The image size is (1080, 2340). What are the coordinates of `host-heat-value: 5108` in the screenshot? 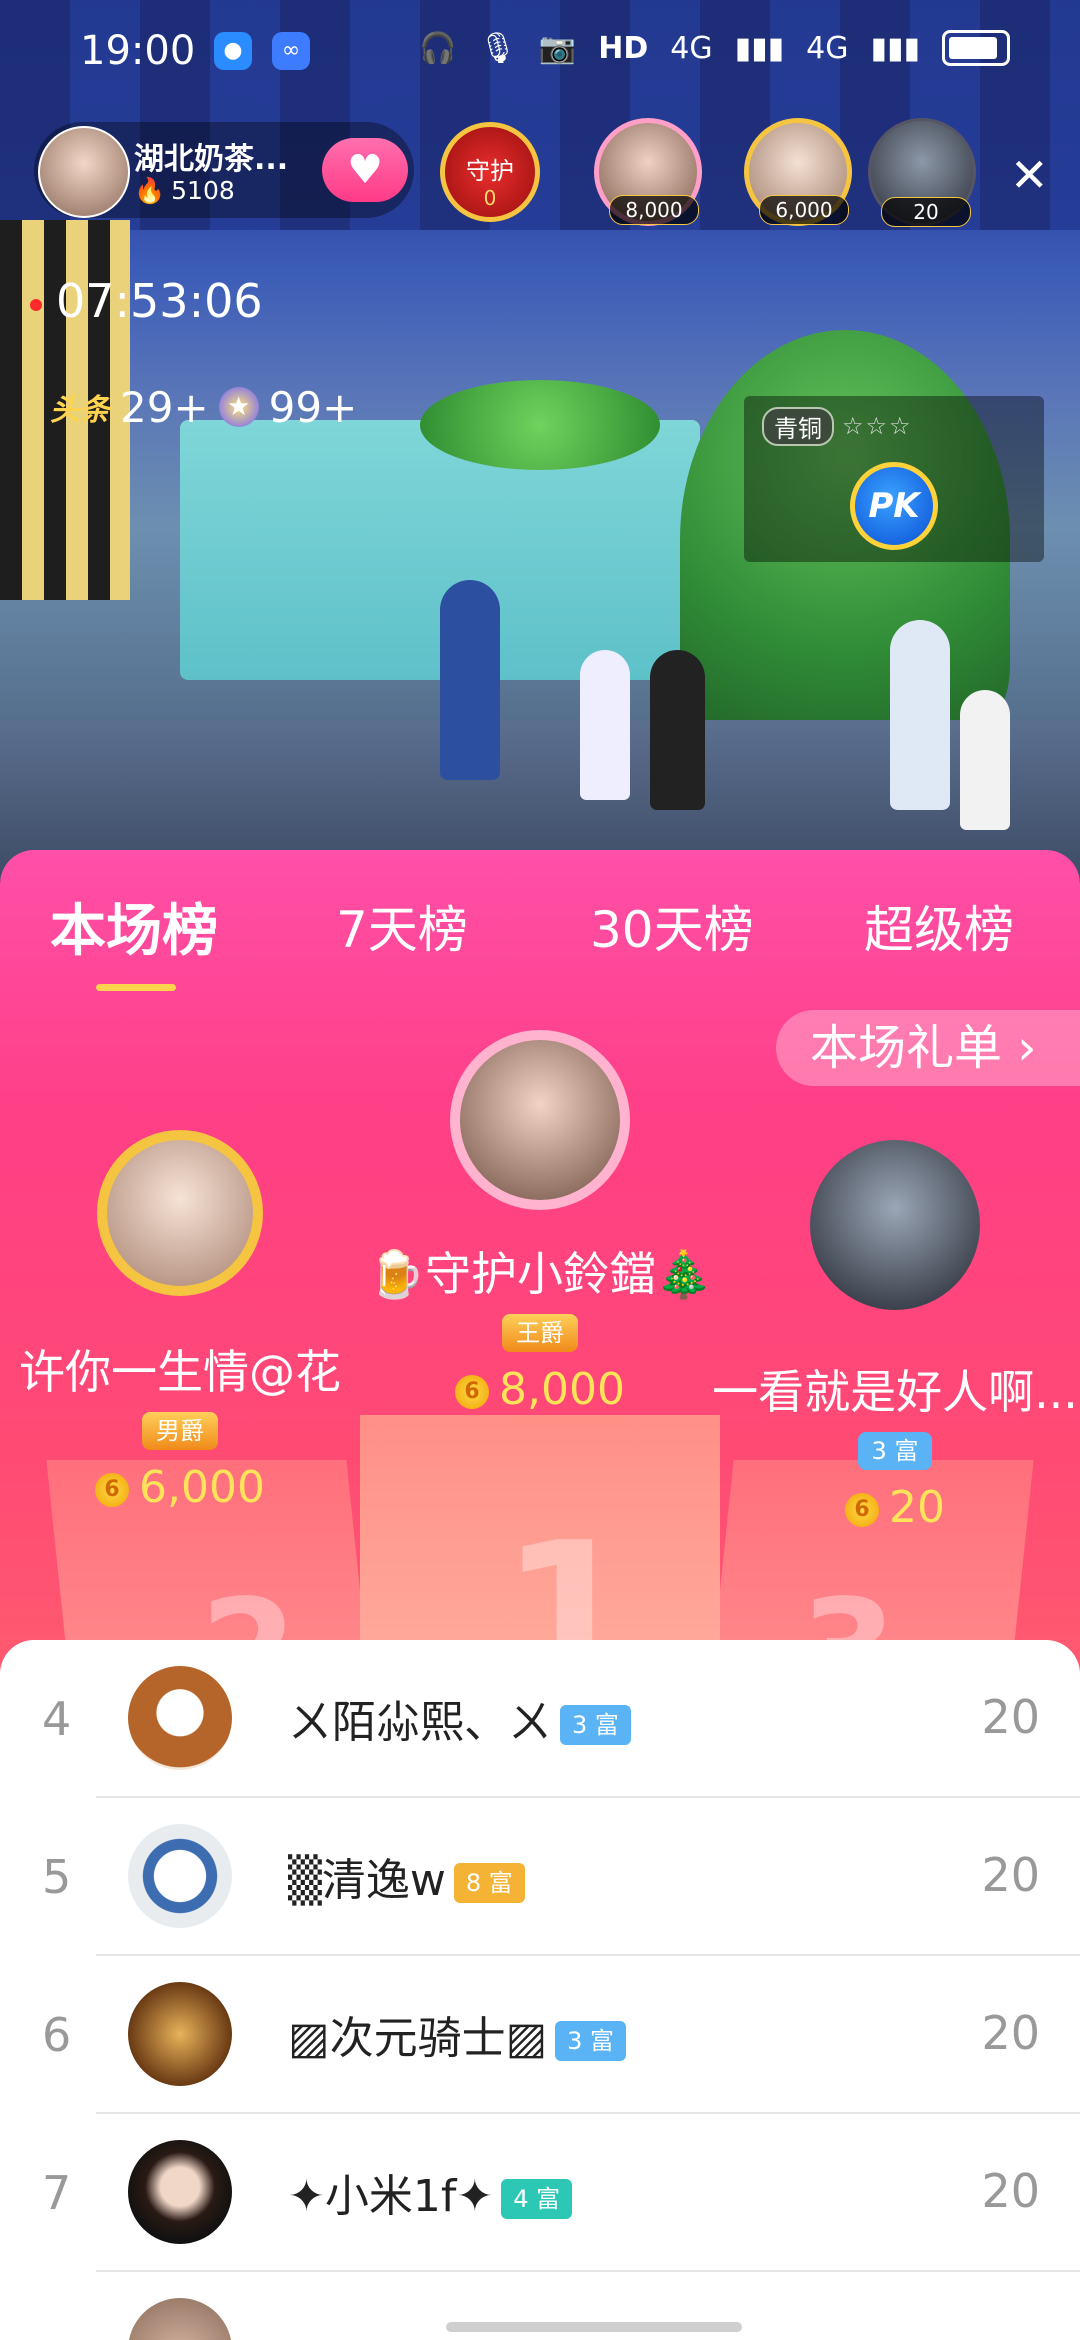 It's located at (203, 190).